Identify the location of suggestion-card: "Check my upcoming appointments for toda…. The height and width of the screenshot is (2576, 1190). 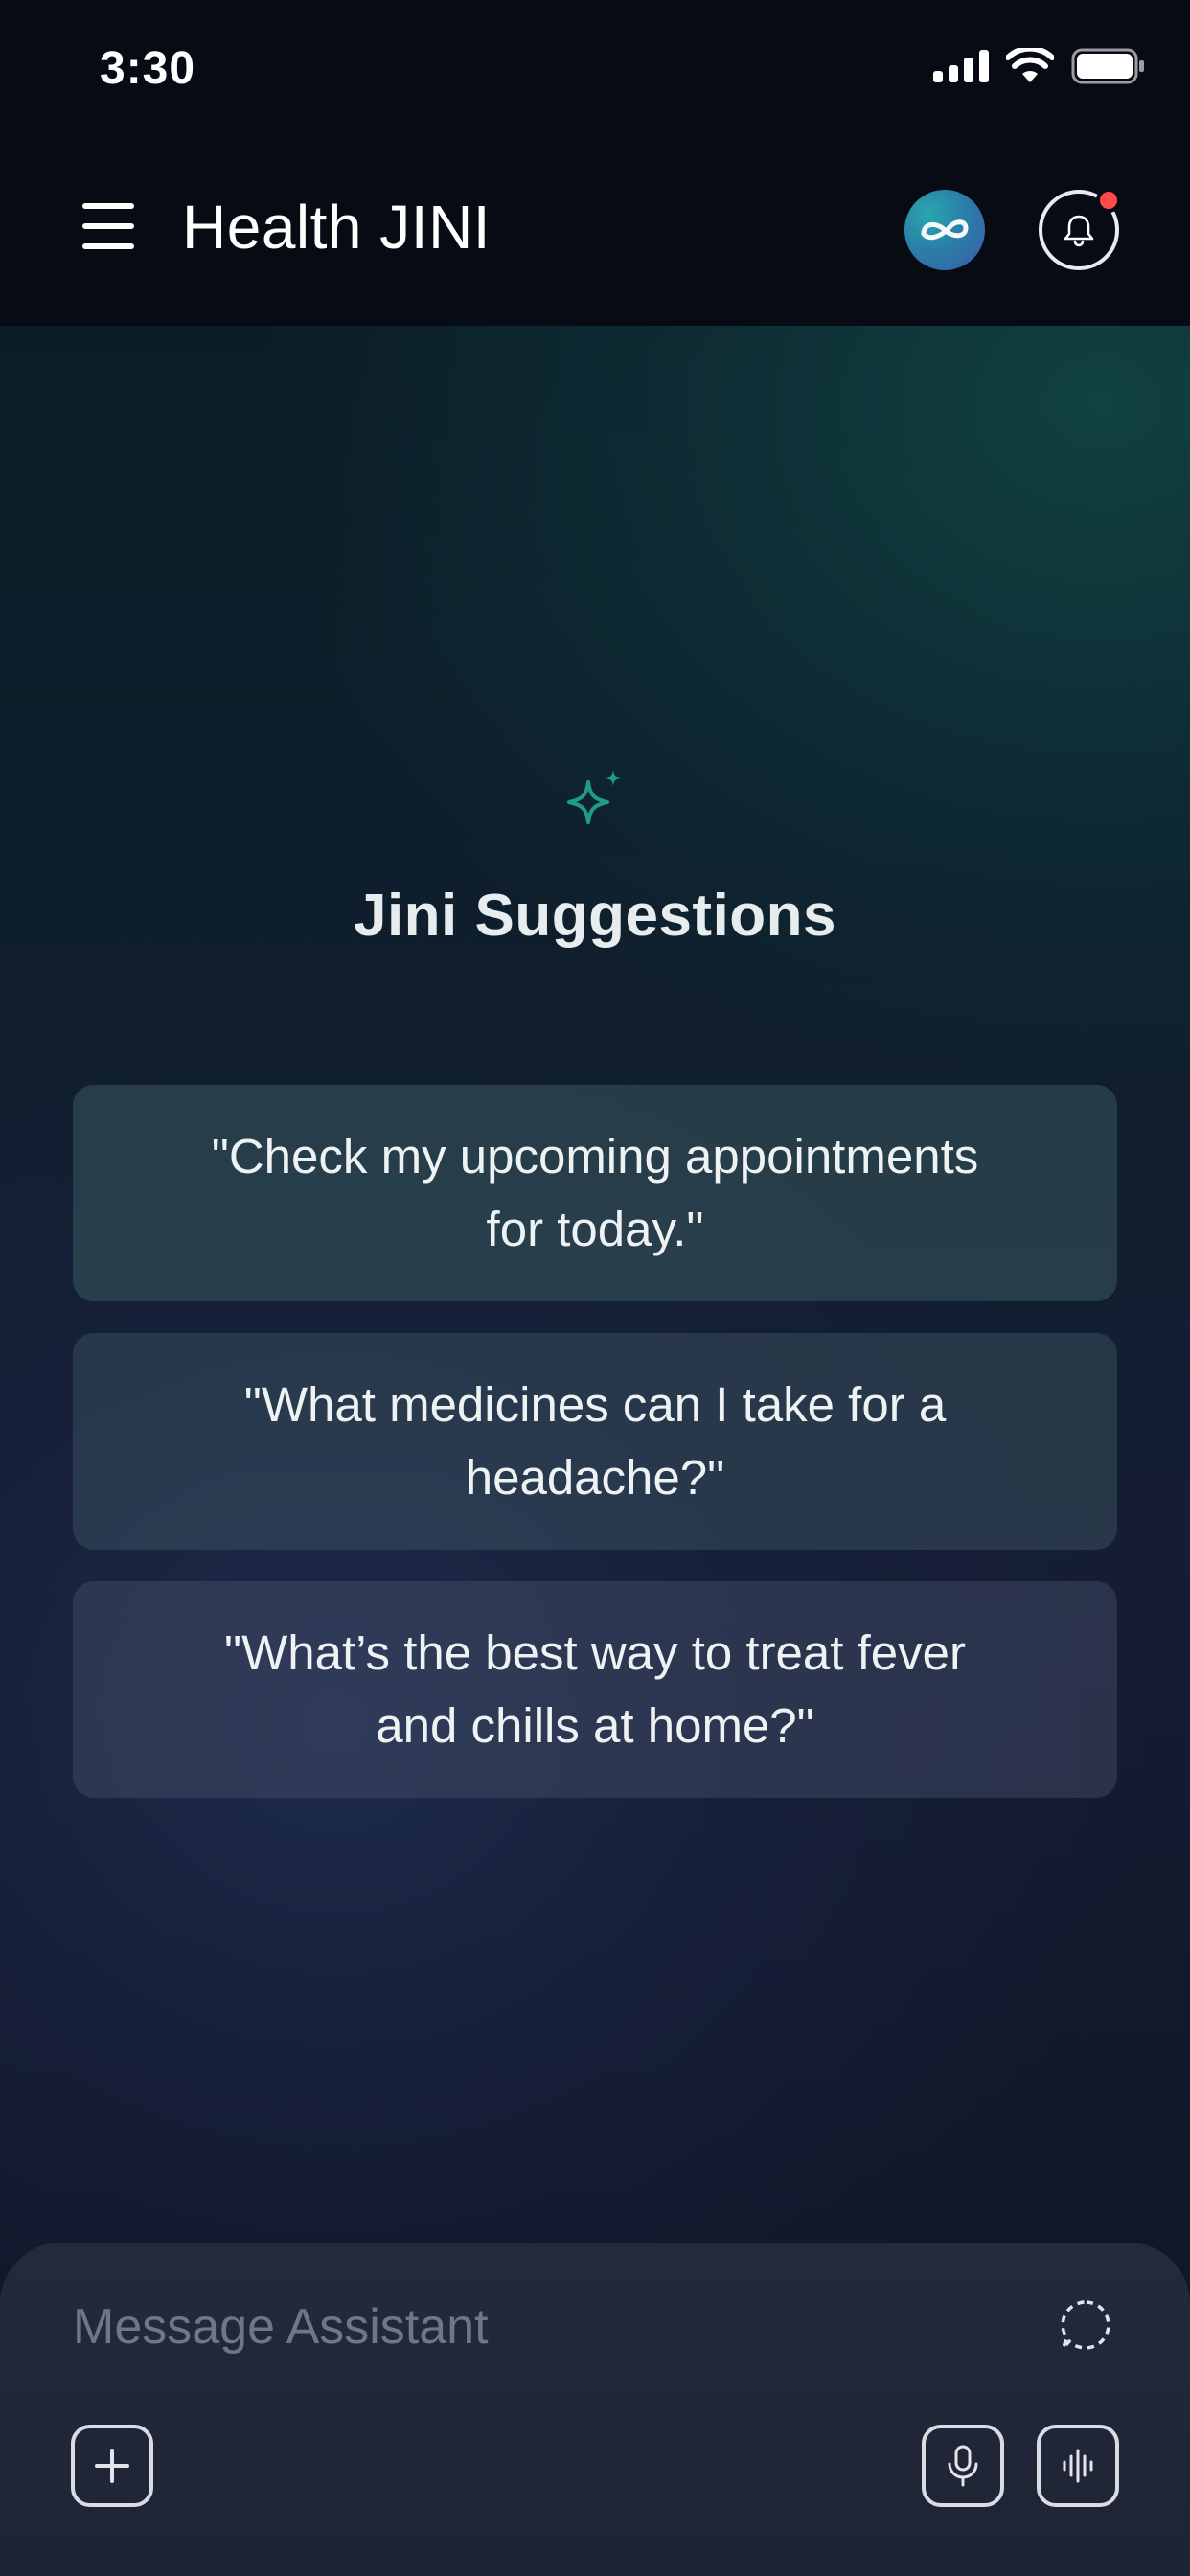
(595, 1193).